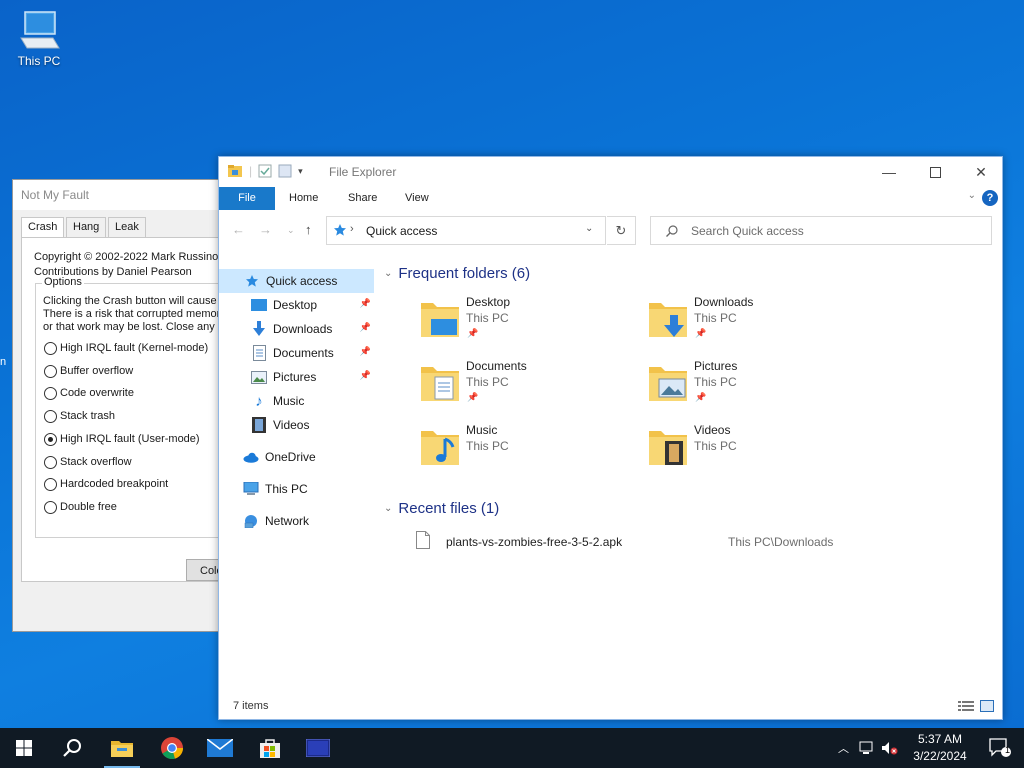 The image size is (1024, 768). I want to click on sidebar-item-this-pc: This PC, so click(296, 489).